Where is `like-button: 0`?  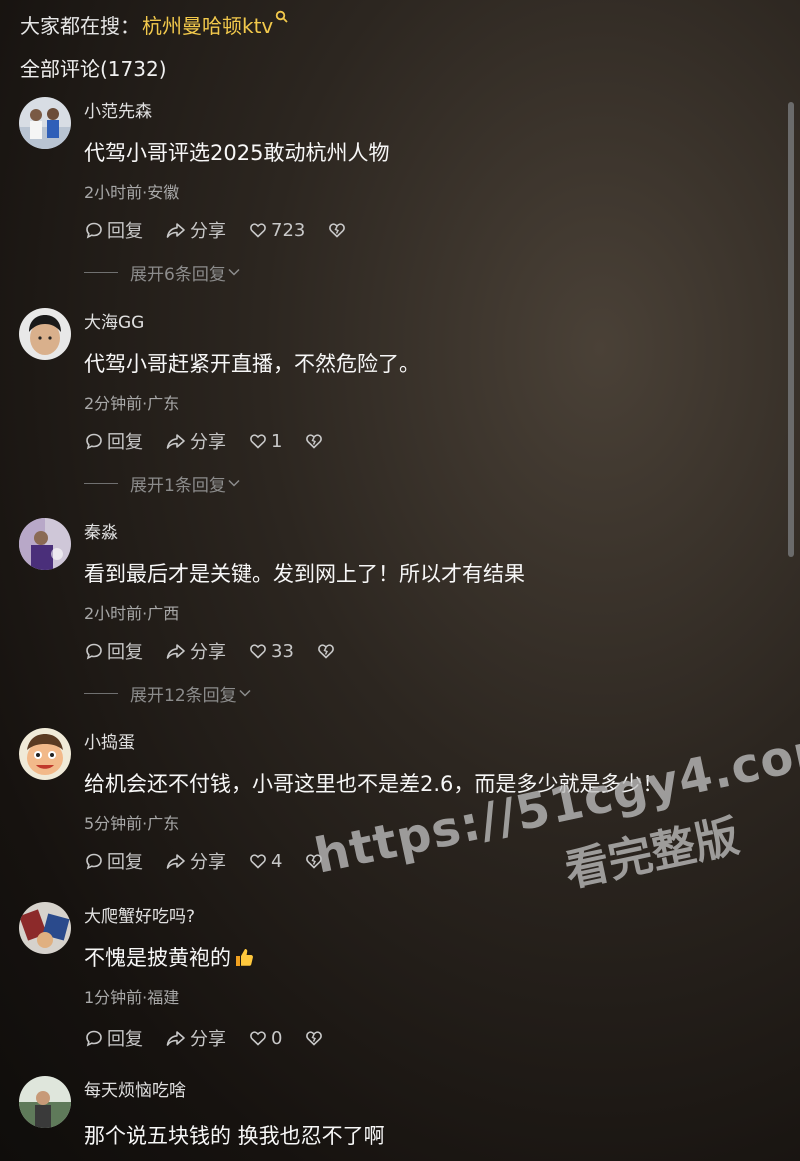 like-button: 0 is located at coordinates (265, 1038).